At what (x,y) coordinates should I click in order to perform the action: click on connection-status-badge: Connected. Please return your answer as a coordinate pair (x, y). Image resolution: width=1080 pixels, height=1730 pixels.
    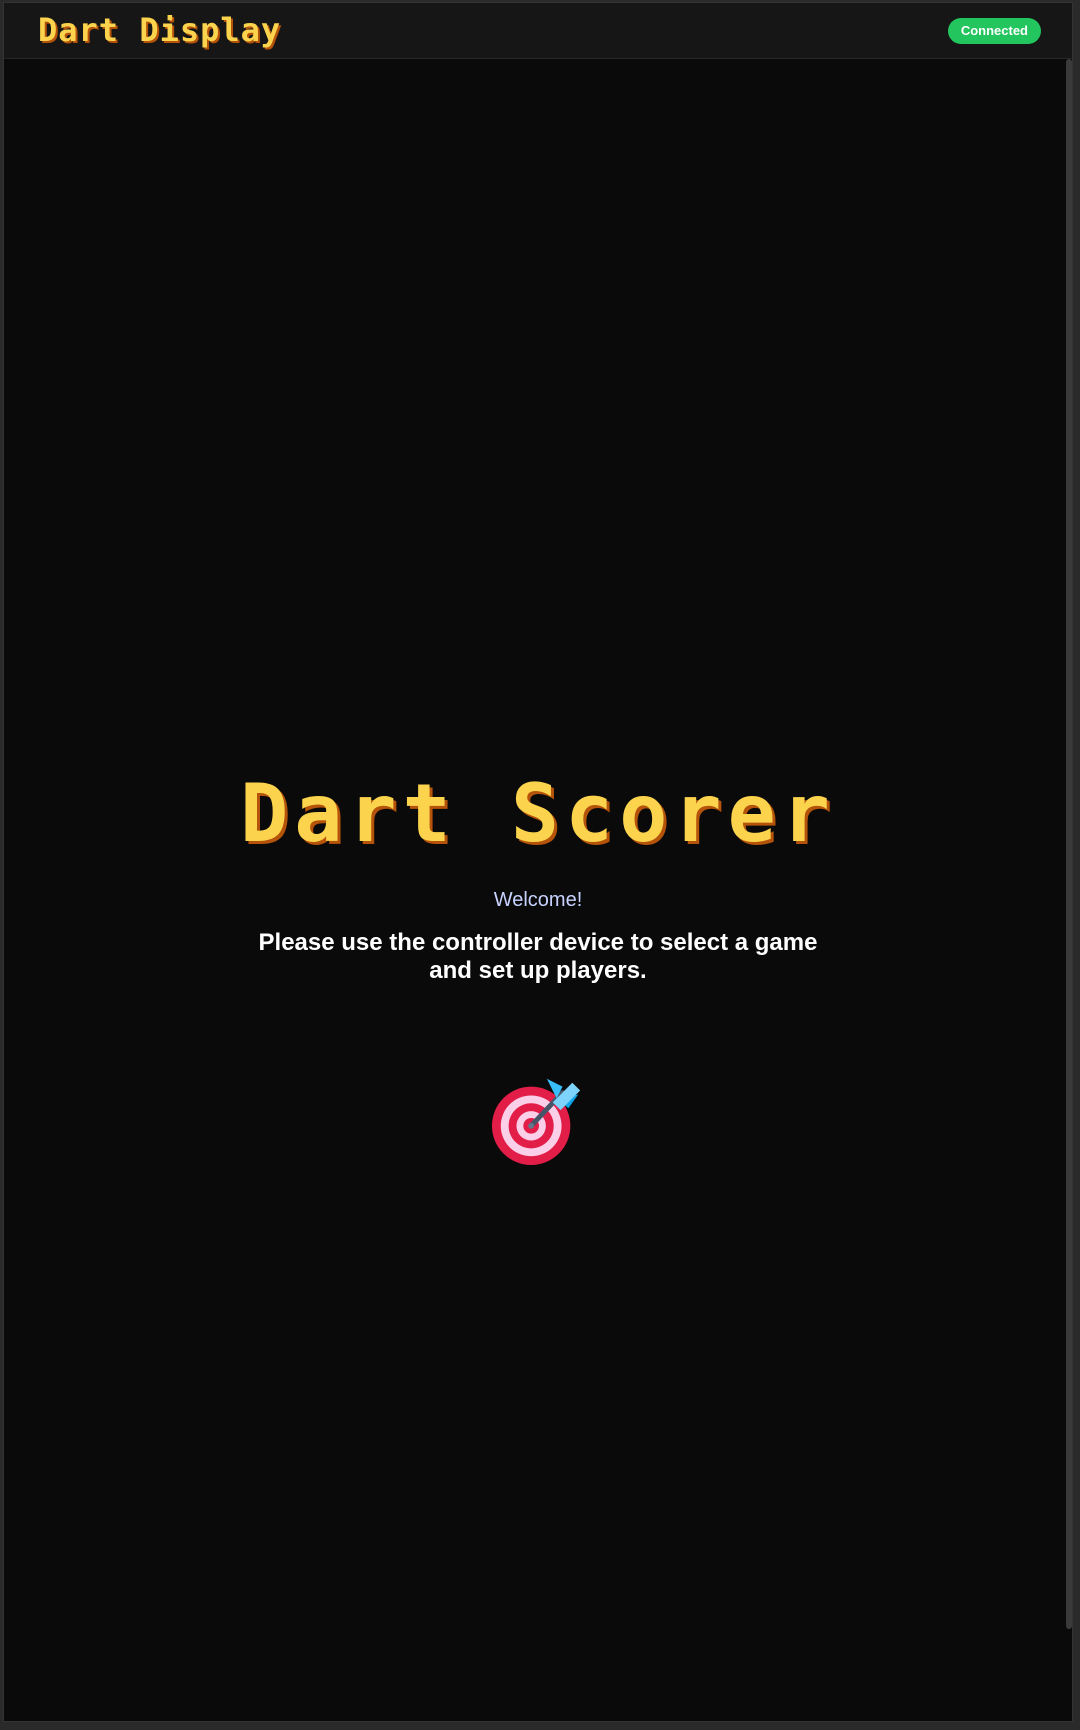
    Looking at the image, I should click on (994, 31).